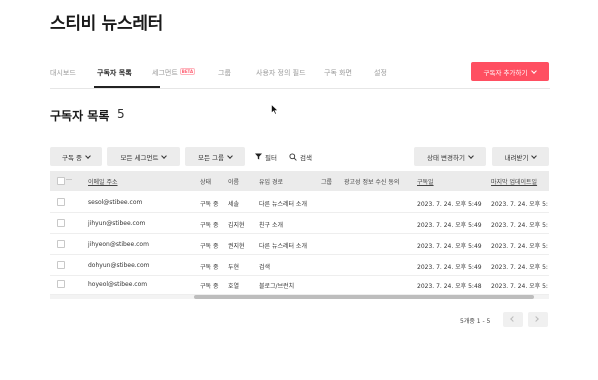 Image resolution: width=598 pixels, height=380 pixels. Describe the element at coordinates (139, 157) in the screenshot. I see `segment-filter-label: 모든 세그먼트` at that location.